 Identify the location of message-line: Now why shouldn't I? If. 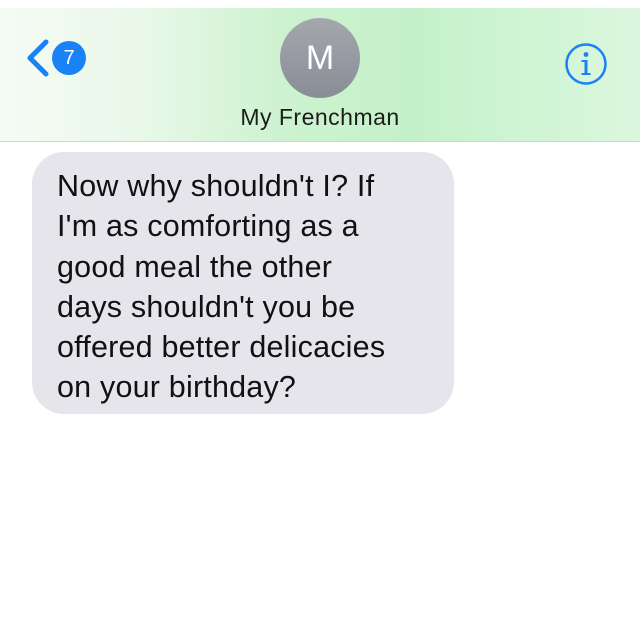
(216, 186).